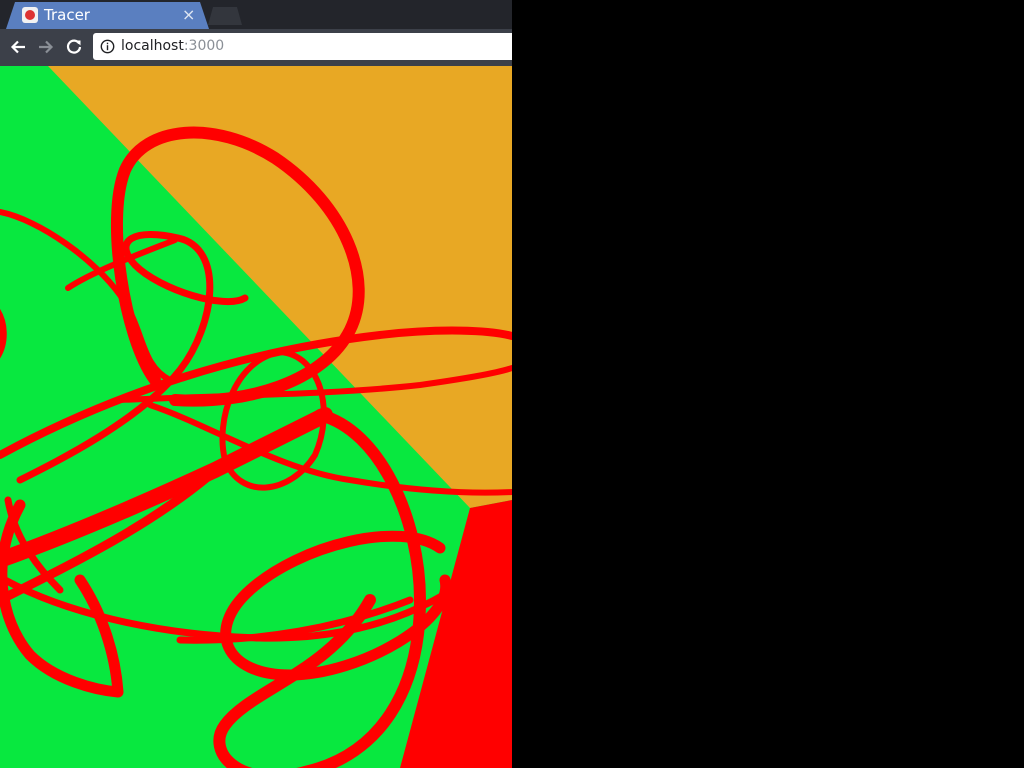 The width and height of the screenshot is (1024, 768). What do you see at coordinates (74, 47) in the screenshot?
I see `reload-icon` at bounding box center [74, 47].